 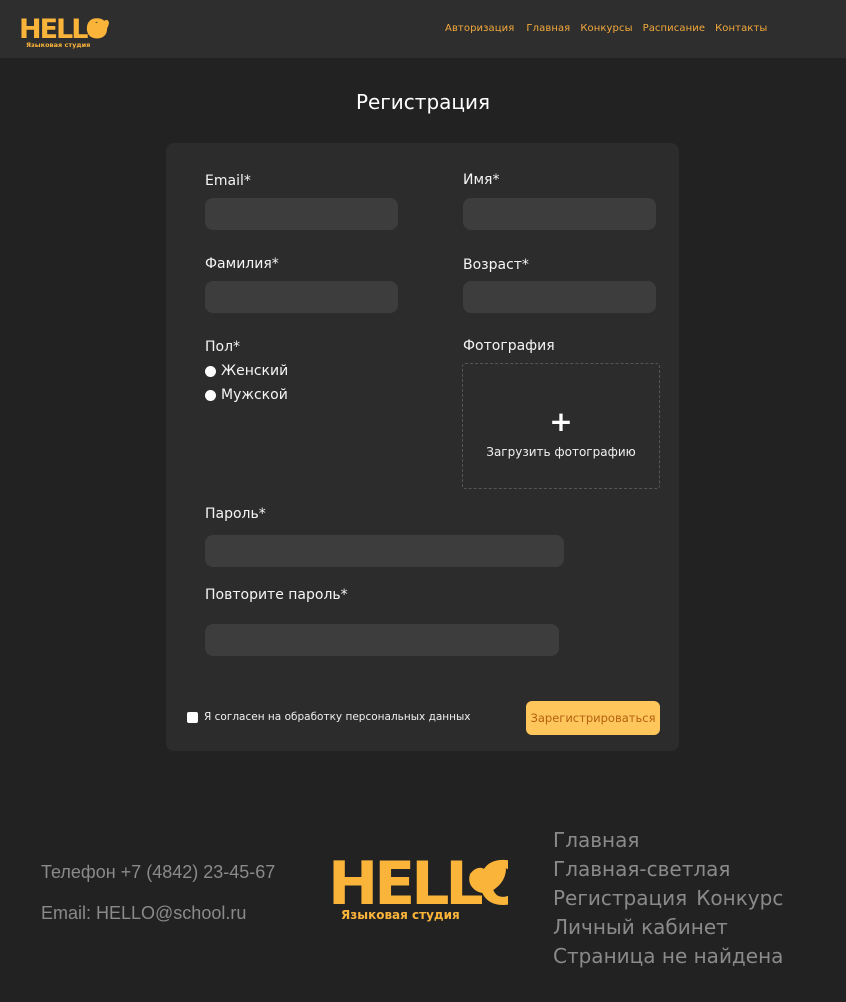 What do you see at coordinates (479, 28) in the screenshot?
I see `nav-item-auth: Авторизация` at bounding box center [479, 28].